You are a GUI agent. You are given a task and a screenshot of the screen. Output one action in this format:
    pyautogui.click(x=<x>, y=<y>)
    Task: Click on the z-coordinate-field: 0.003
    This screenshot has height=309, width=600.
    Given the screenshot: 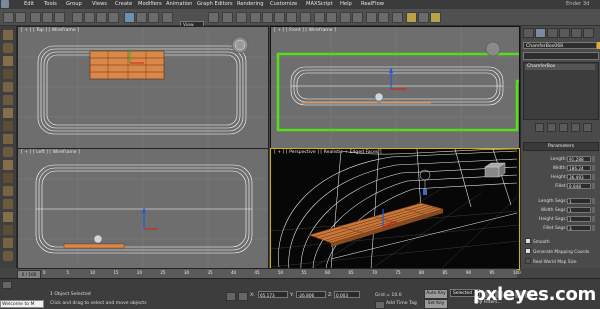 What is the action you would take?
    pyautogui.click(x=347, y=294)
    